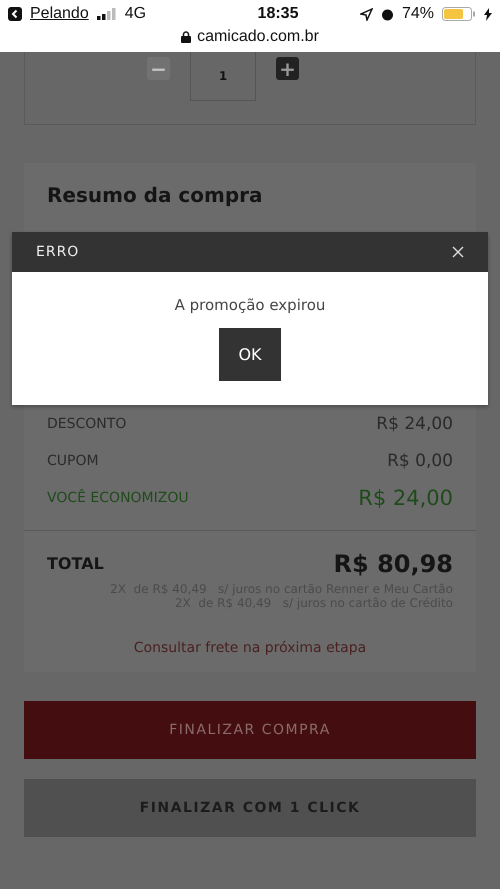  What do you see at coordinates (250, 305) in the screenshot?
I see `dialog-message: A promoção expirou` at bounding box center [250, 305].